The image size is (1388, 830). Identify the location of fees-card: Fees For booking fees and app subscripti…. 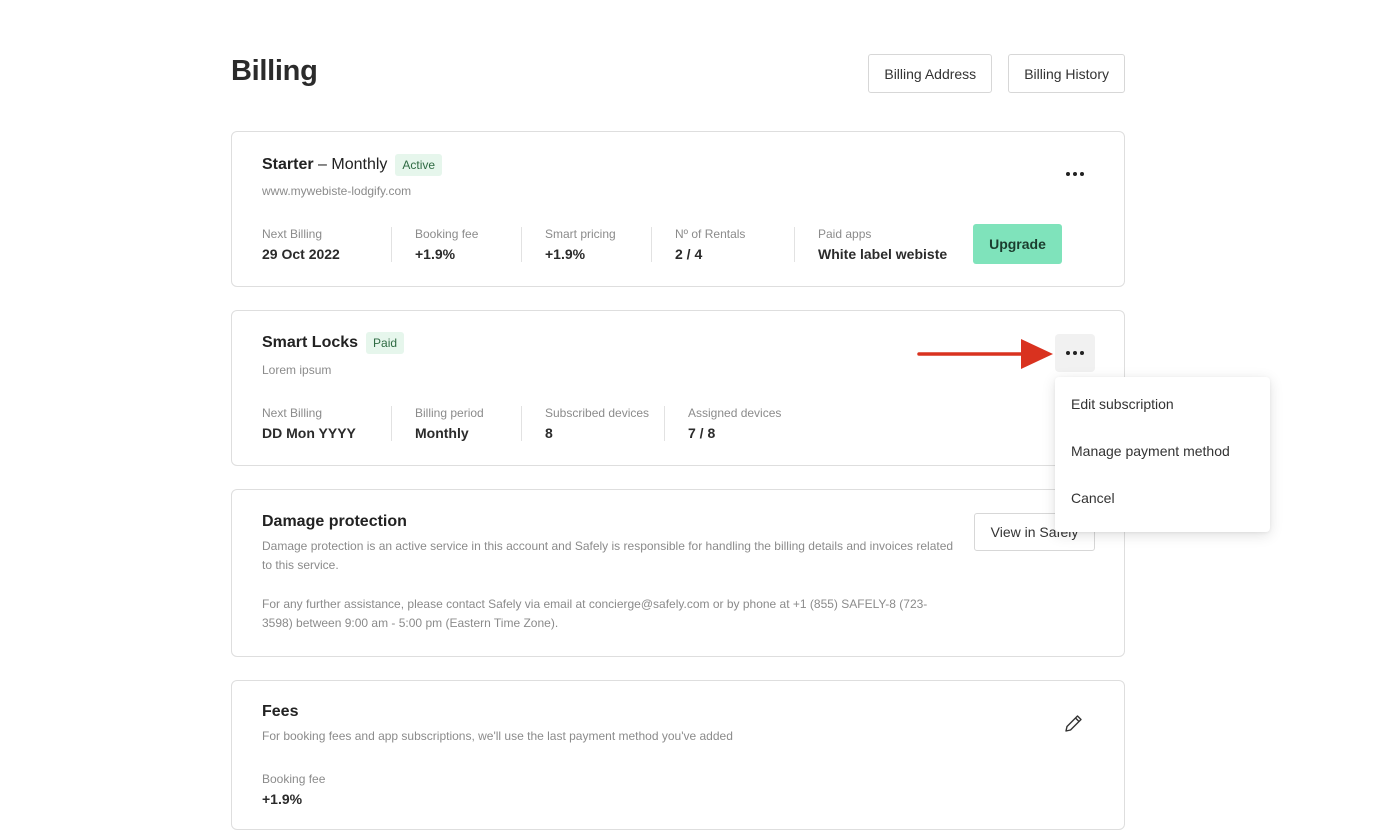
(678, 755).